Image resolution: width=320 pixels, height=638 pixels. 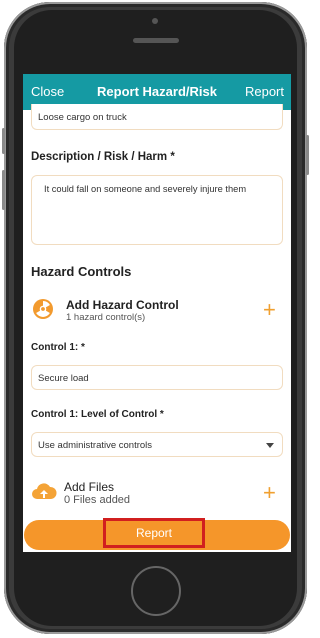 I want to click on home-button, so click(x=156, y=591).